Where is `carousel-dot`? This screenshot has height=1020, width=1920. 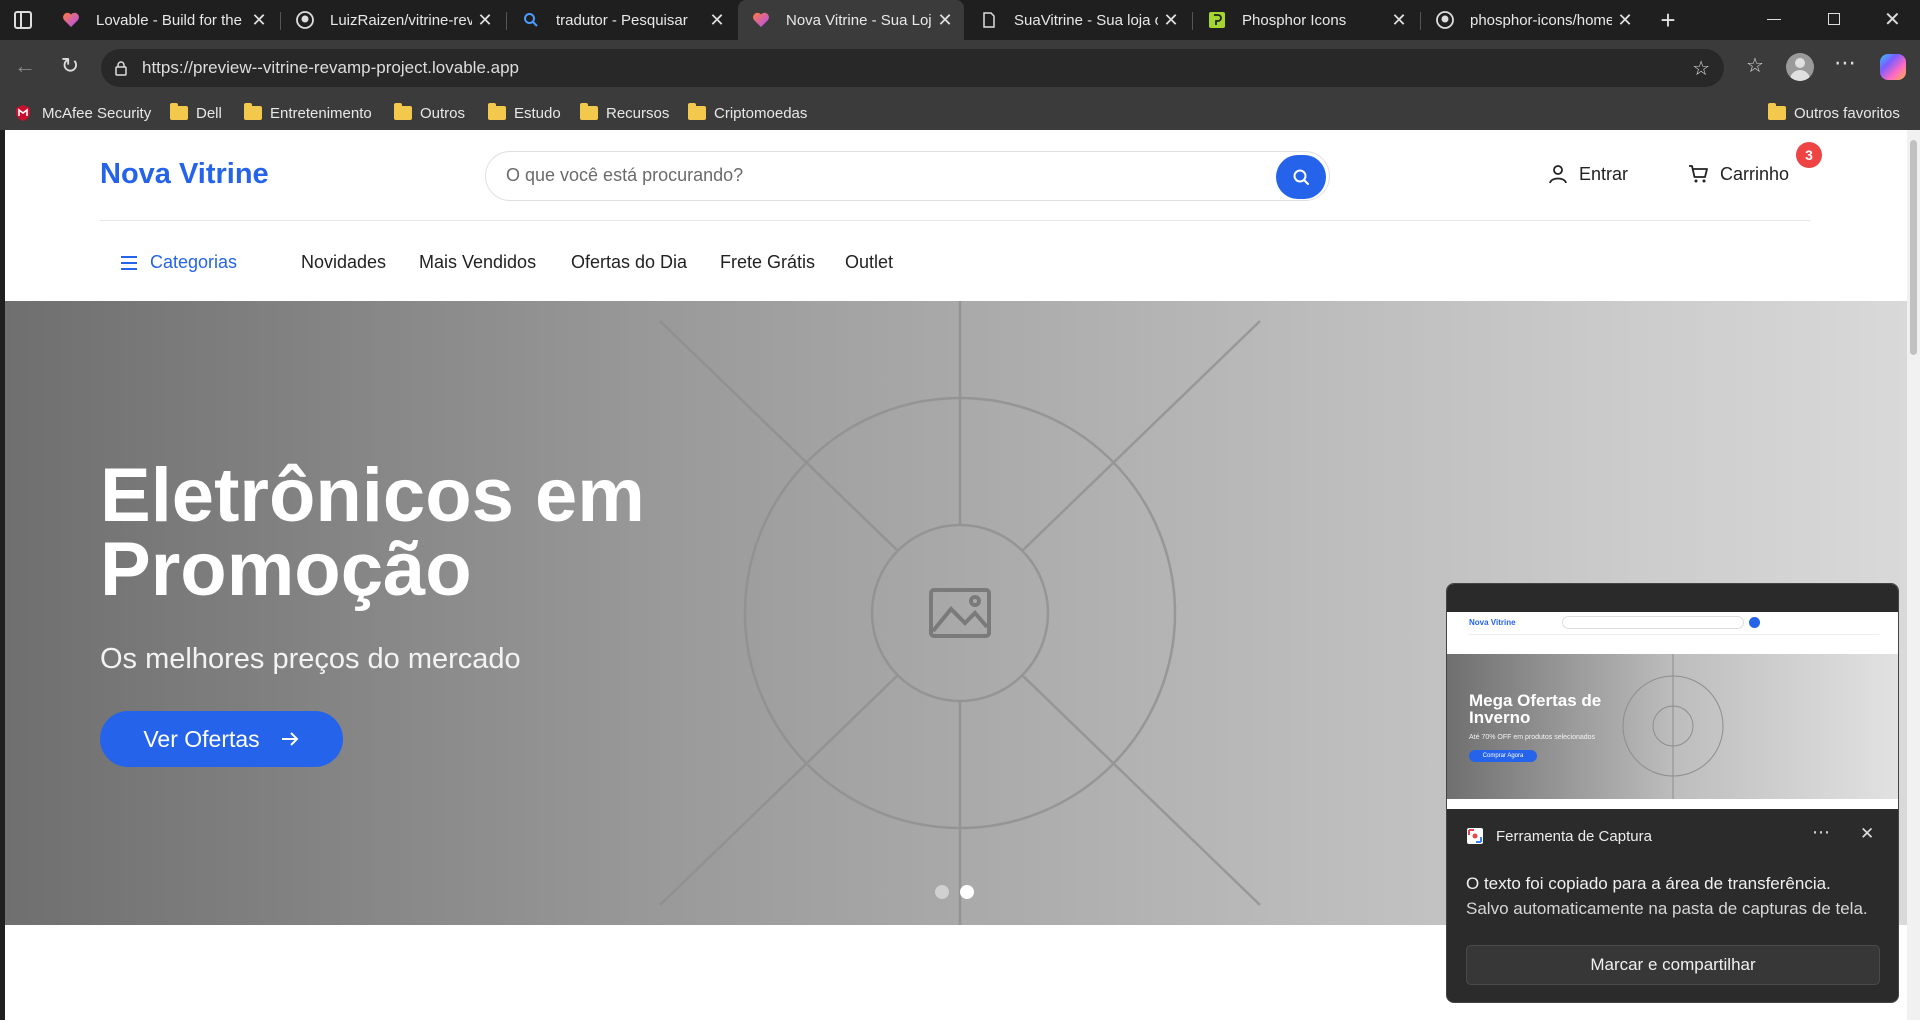 carousel-dot is located at coordinates (942, 892).